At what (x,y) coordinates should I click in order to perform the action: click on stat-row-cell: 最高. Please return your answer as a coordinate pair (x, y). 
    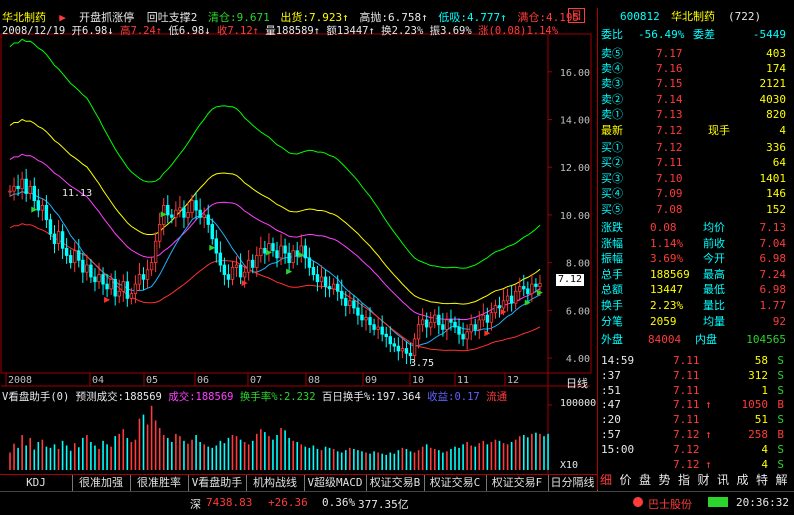
    Looking at the image, I should click on (714, 274).